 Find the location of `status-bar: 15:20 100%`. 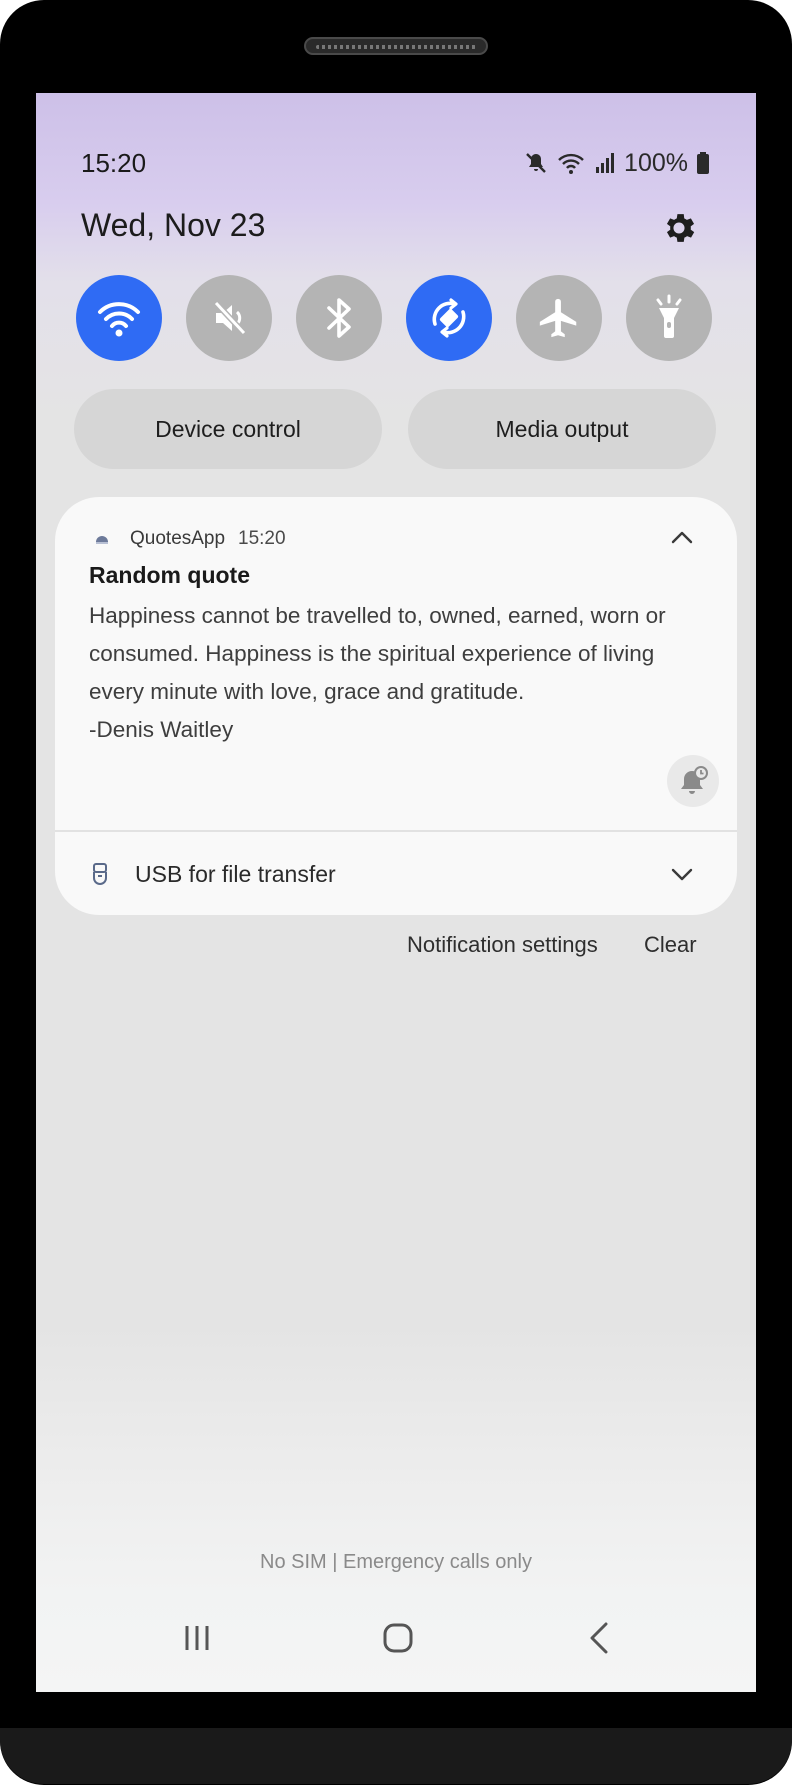

status-bar: 15:20 100% is located at coordinates (396, 163).